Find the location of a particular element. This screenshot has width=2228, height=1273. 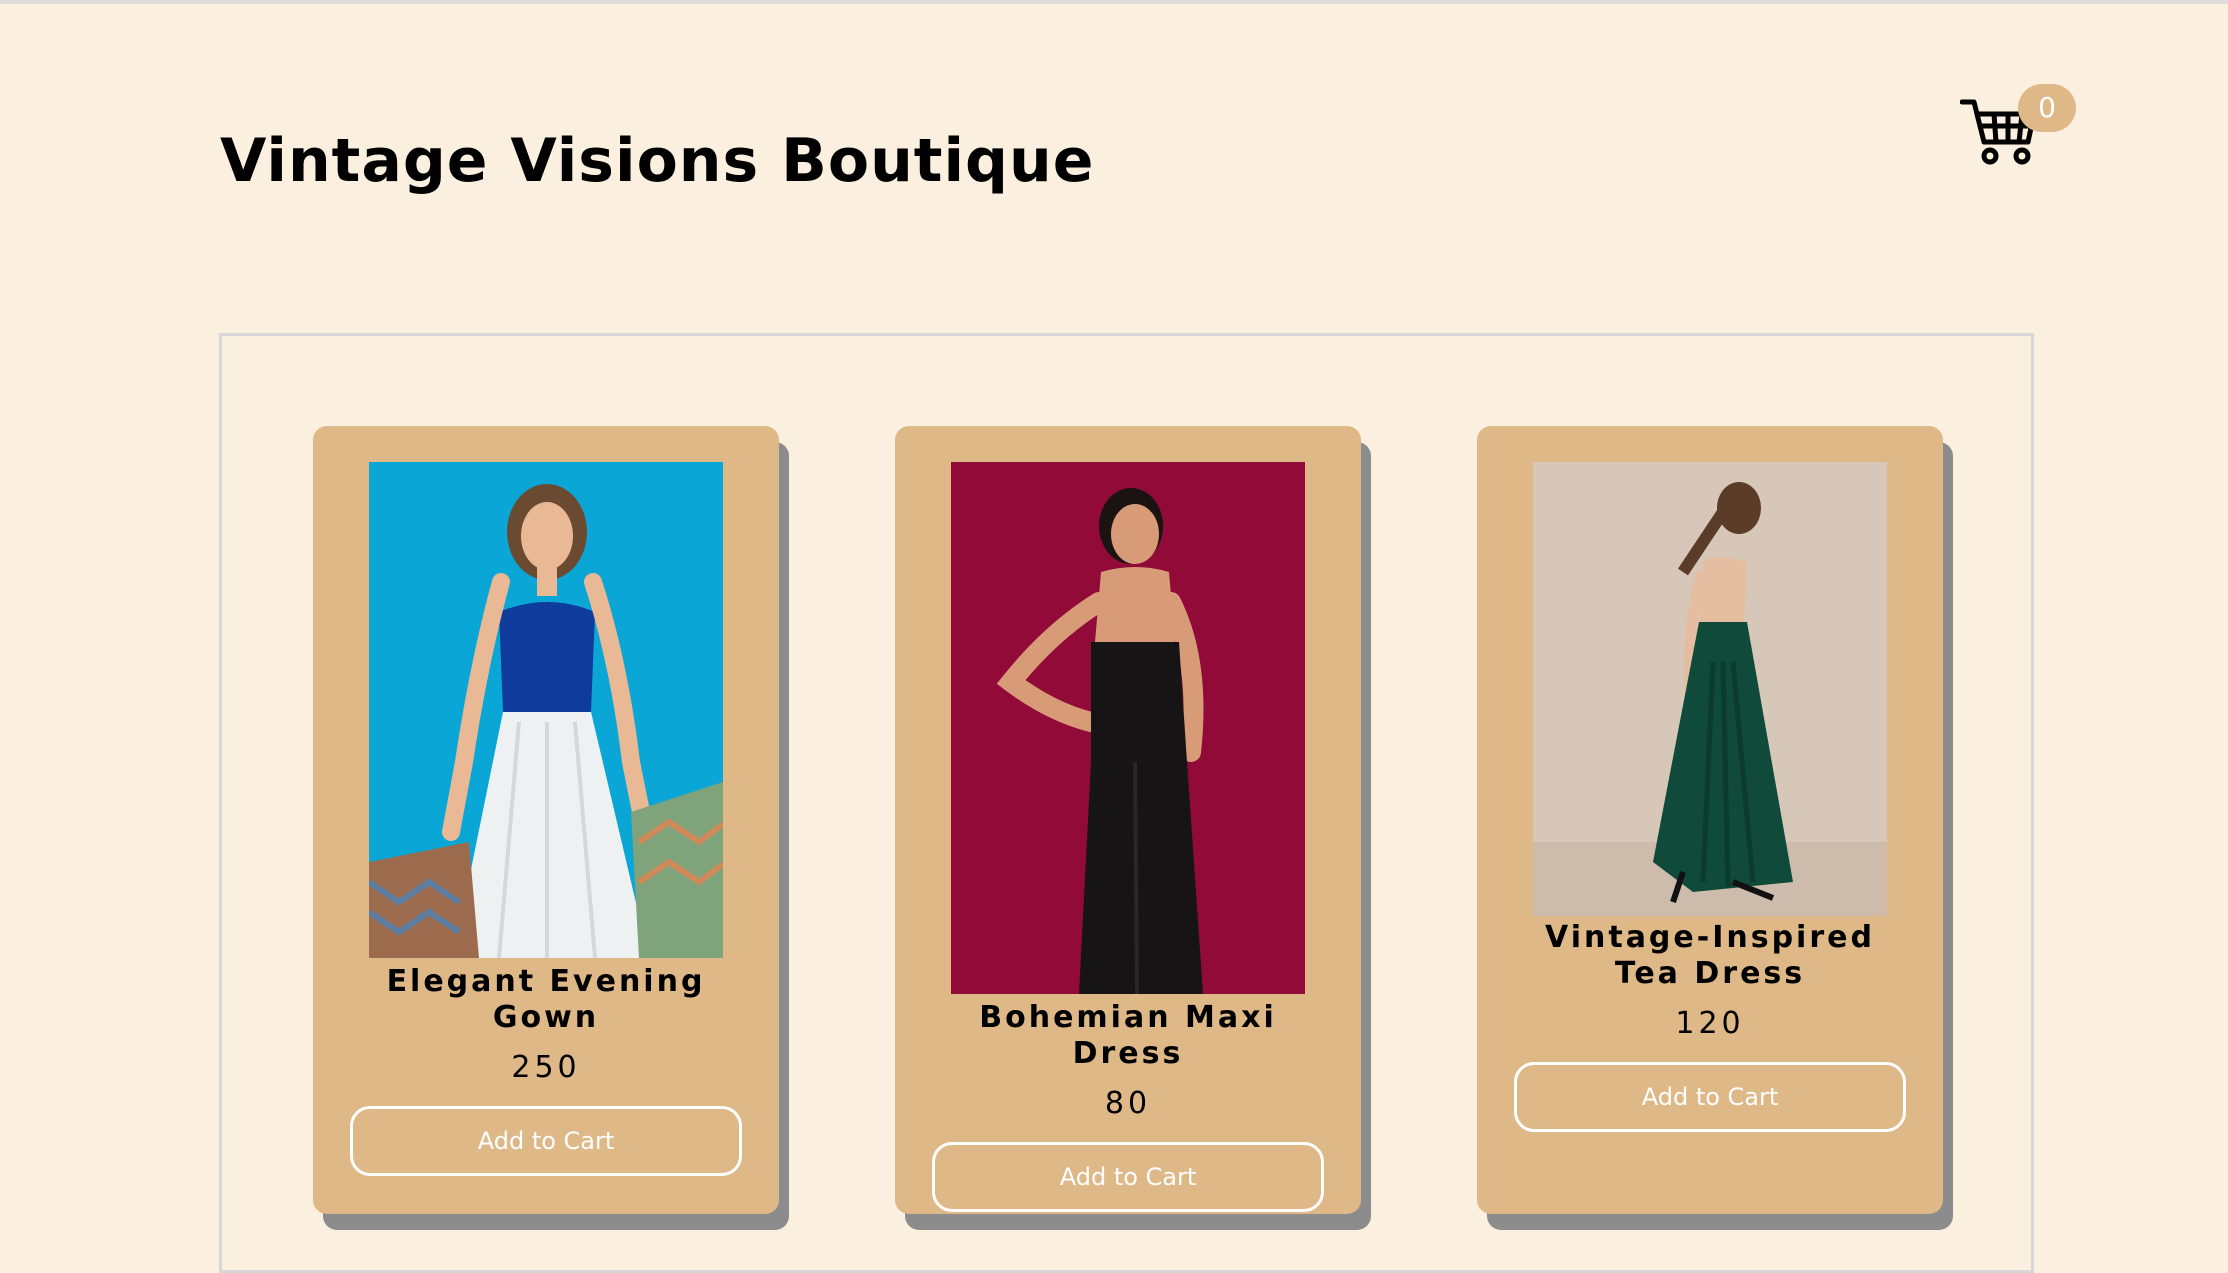

product-price: 250 is located at coordinates (546, 1067).